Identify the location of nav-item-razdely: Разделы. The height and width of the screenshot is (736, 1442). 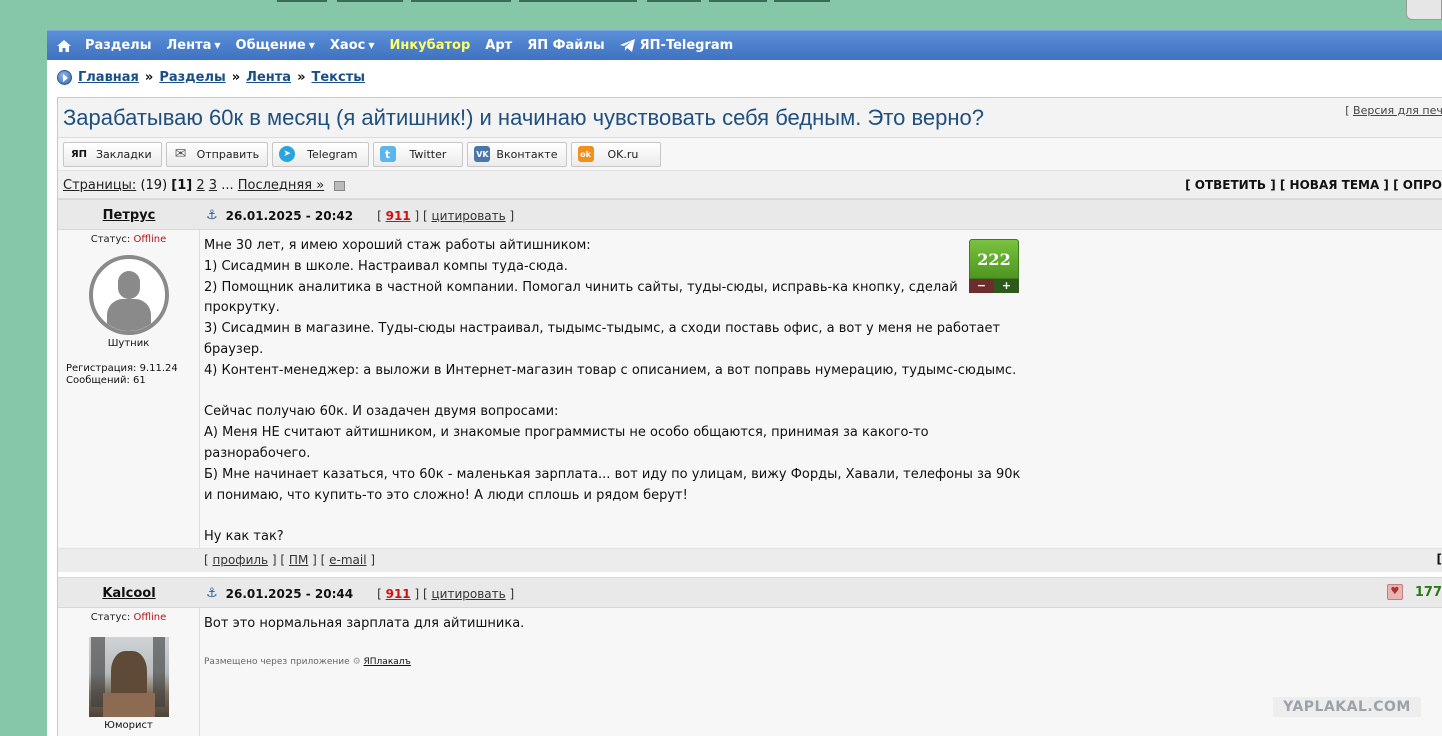
(118, 45).